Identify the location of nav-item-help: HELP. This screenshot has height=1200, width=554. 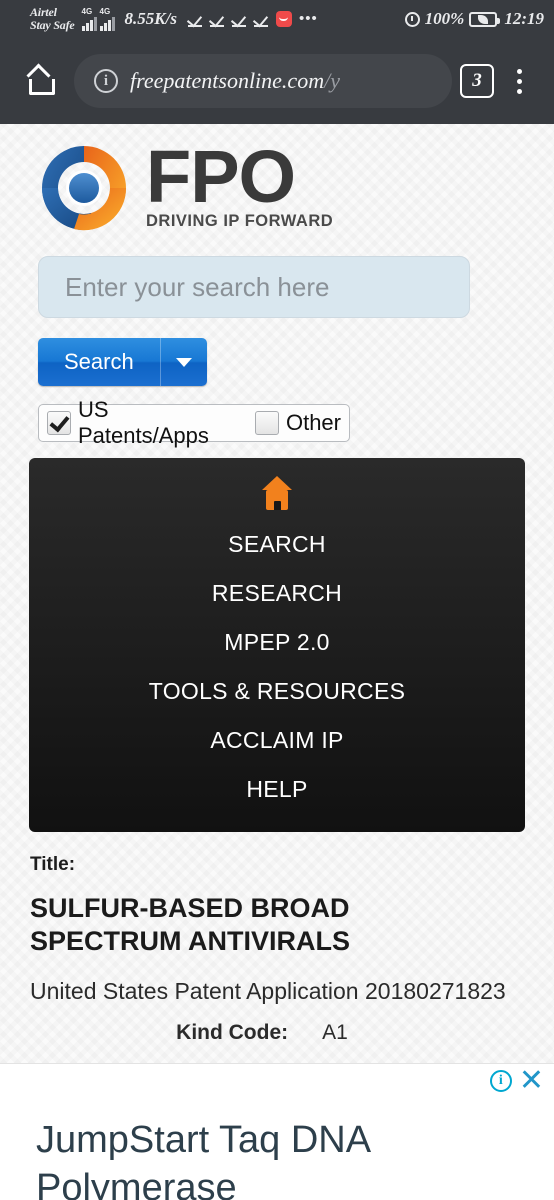
(277, 789).